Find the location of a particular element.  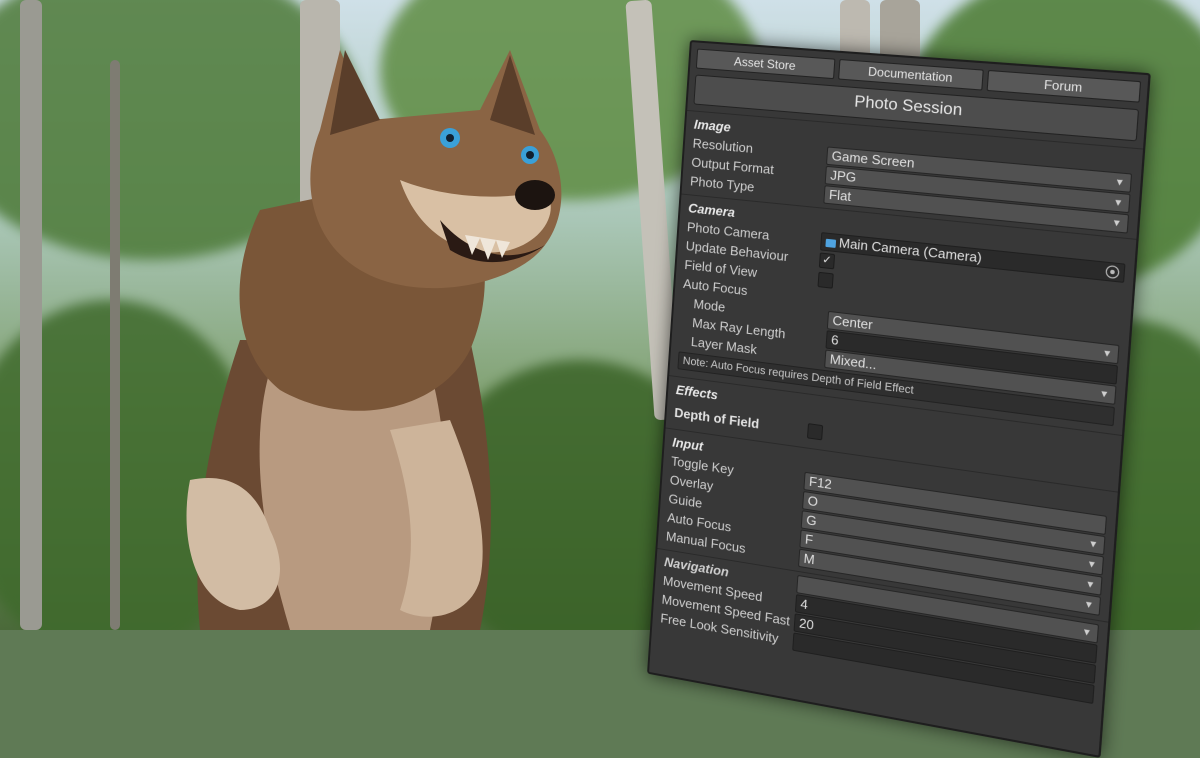

guide-value: G is located at coordinates (811, 519).